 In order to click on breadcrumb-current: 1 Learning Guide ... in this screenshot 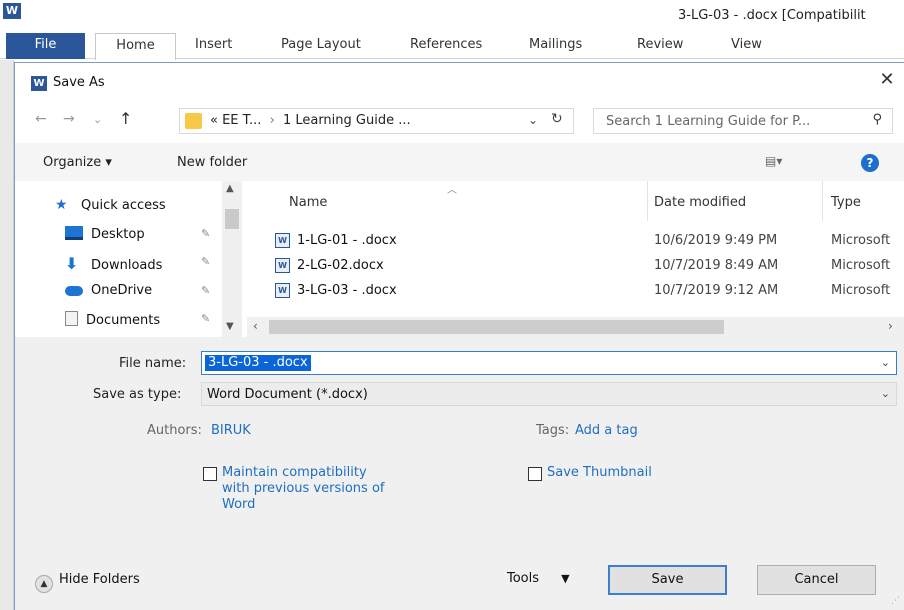, I will do `click(347, 120)`.